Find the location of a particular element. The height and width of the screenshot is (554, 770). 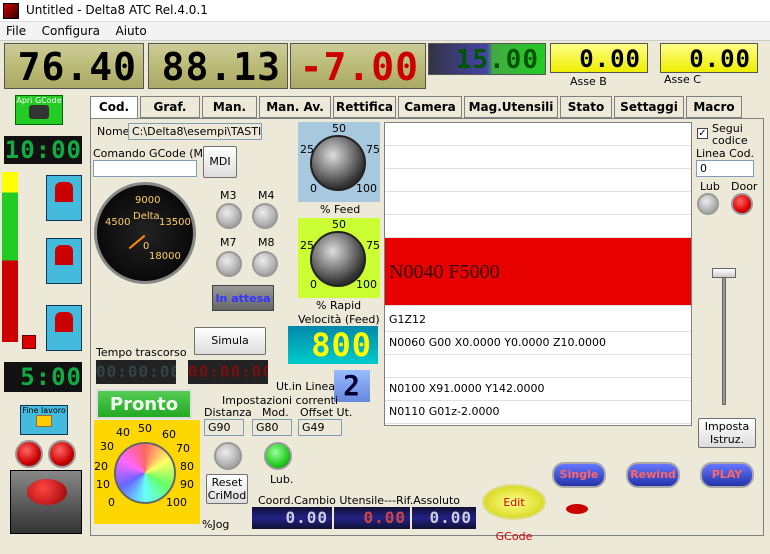

velocita-display: 800 is located at coordinates (333, 345).